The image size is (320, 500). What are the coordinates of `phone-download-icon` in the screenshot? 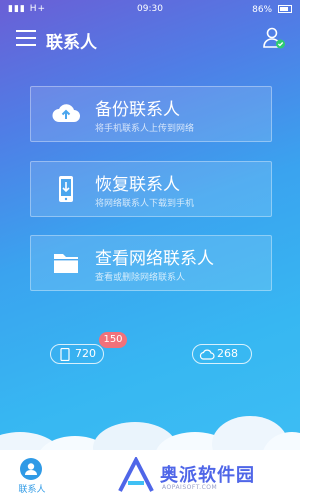 It's located at (66, 189).